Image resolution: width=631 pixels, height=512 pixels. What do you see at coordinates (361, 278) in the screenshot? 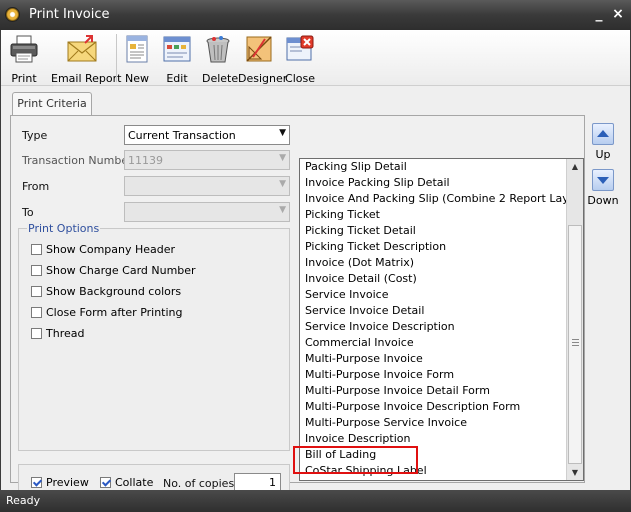
I see `report-list-item: Invoice Detail (Cost)` at bounding box center [361, 278].